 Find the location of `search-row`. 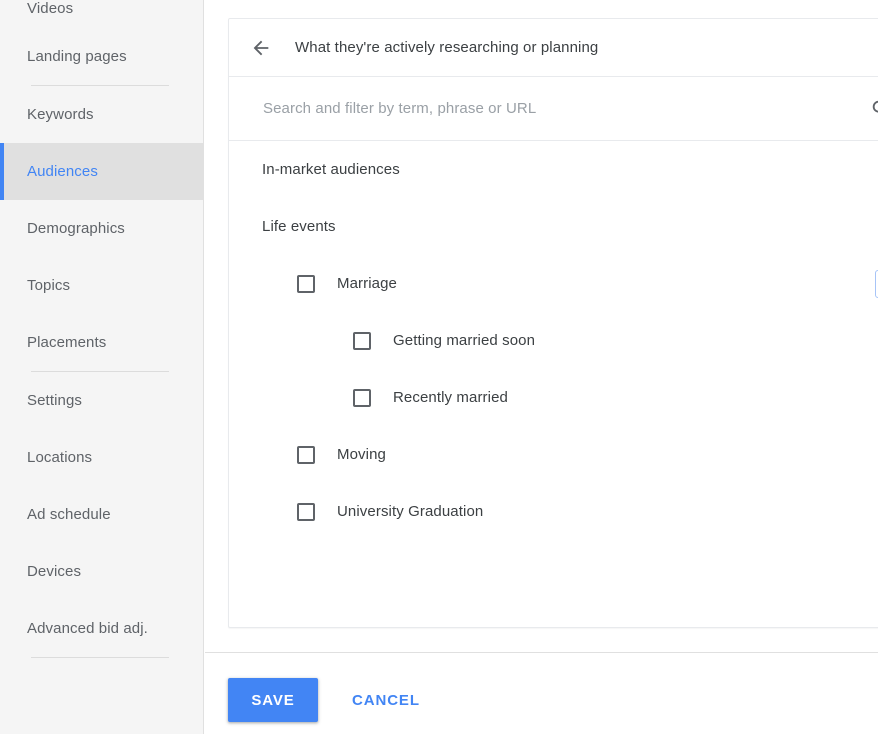

search-row is located at coordinates (553, 109).